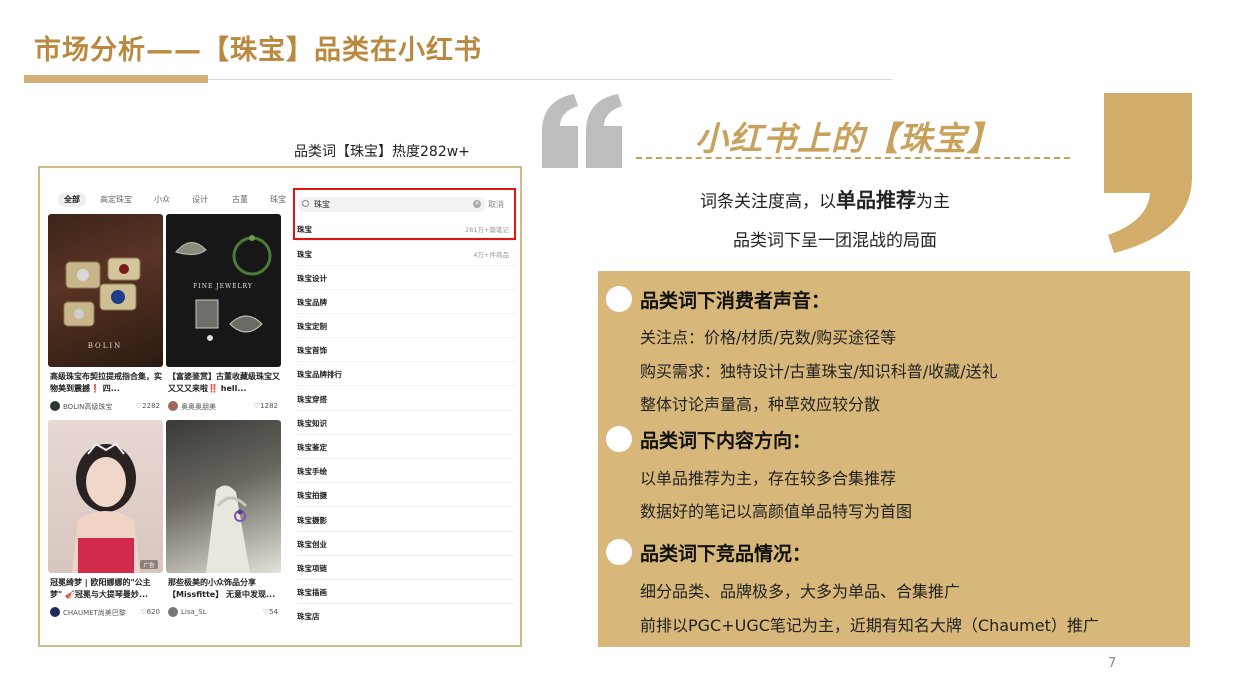 This screenshot has width=1240, height=697. What do you see at coordinates (266, 406) in the screenshot?
I see `like-count: ♡1282` at bounding box center [266, 406].